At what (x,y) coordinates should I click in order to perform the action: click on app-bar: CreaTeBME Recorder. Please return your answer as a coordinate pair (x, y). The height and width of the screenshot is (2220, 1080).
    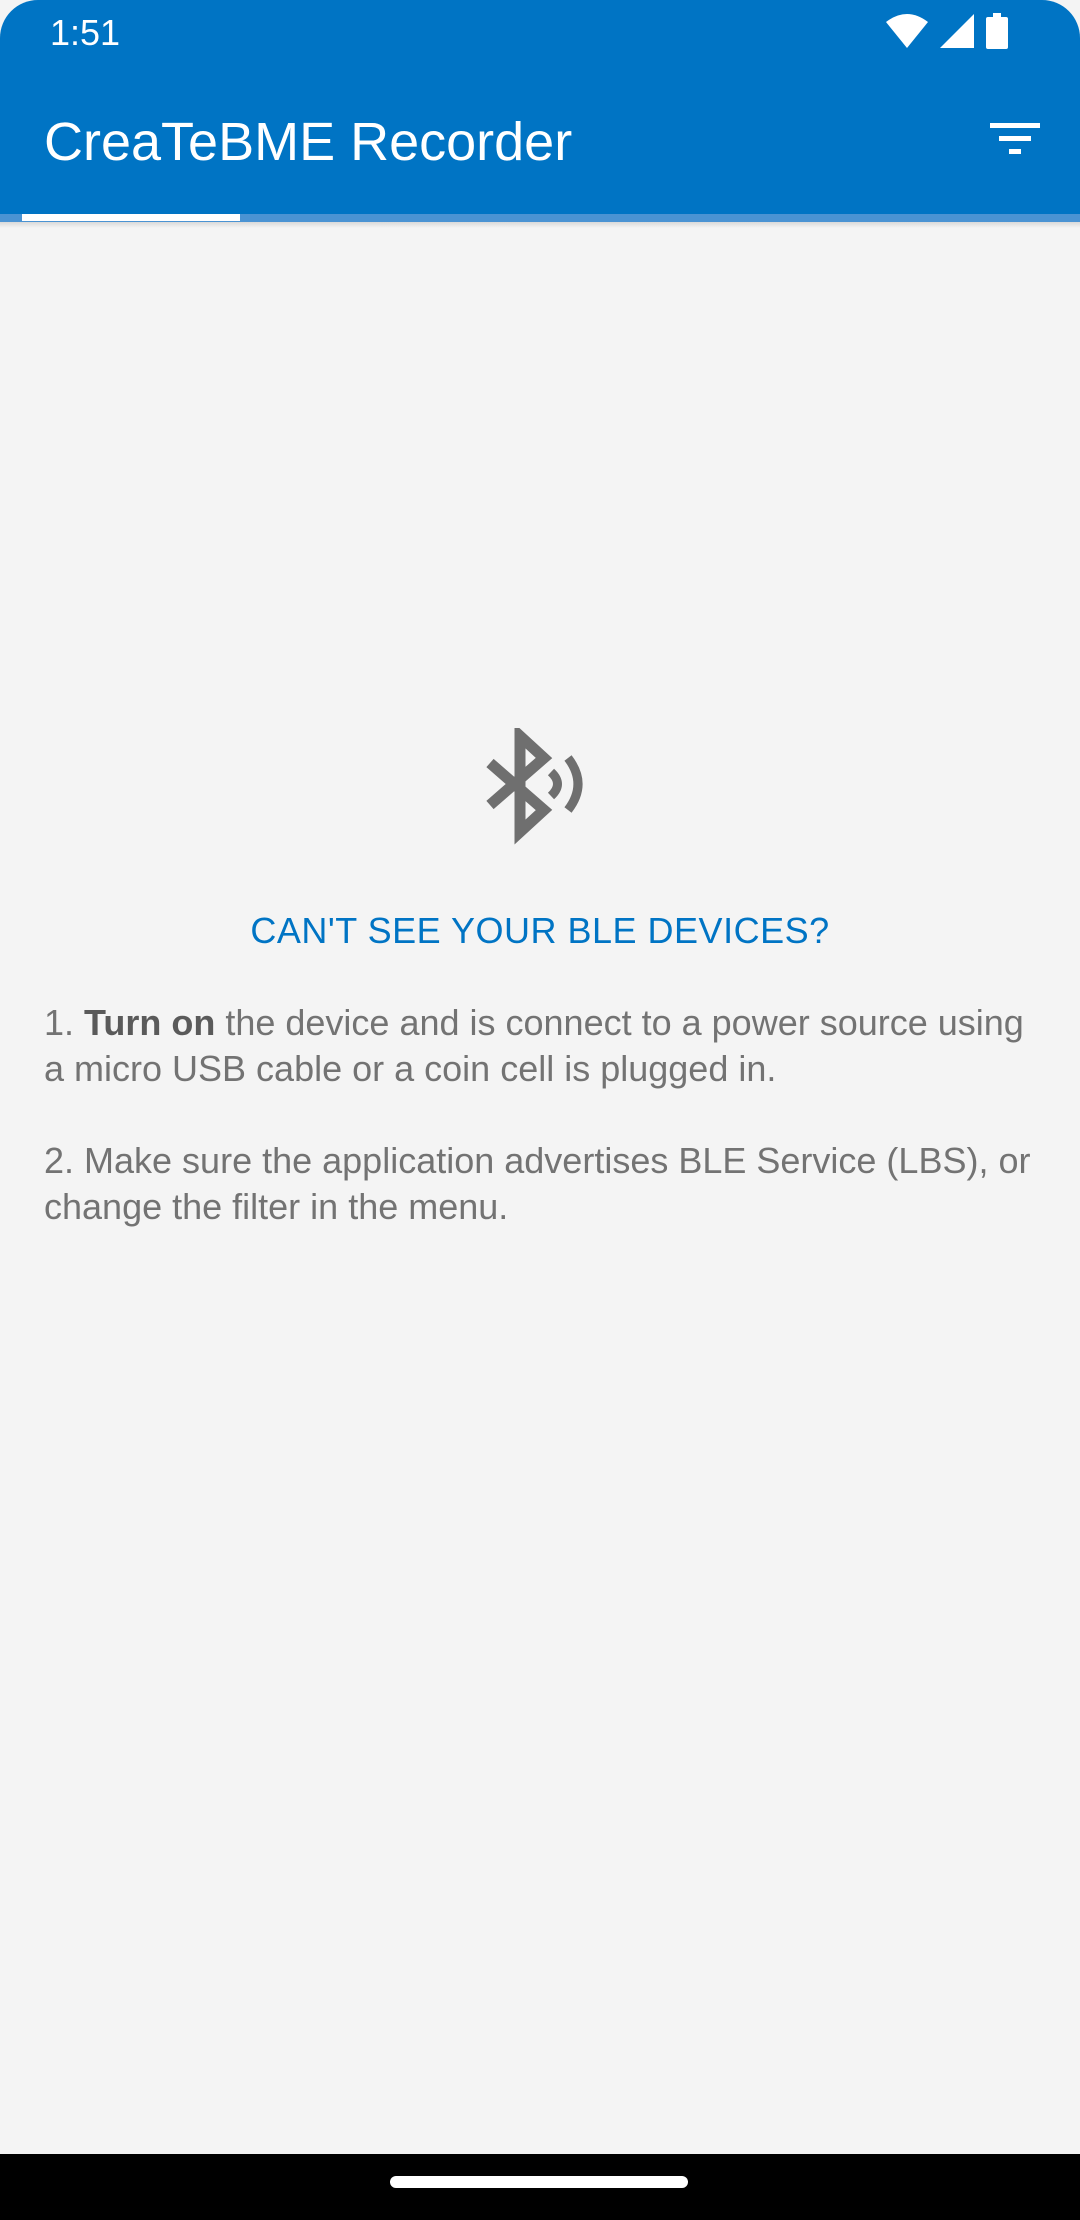
    Looking at the image, I should click on (540, 141).